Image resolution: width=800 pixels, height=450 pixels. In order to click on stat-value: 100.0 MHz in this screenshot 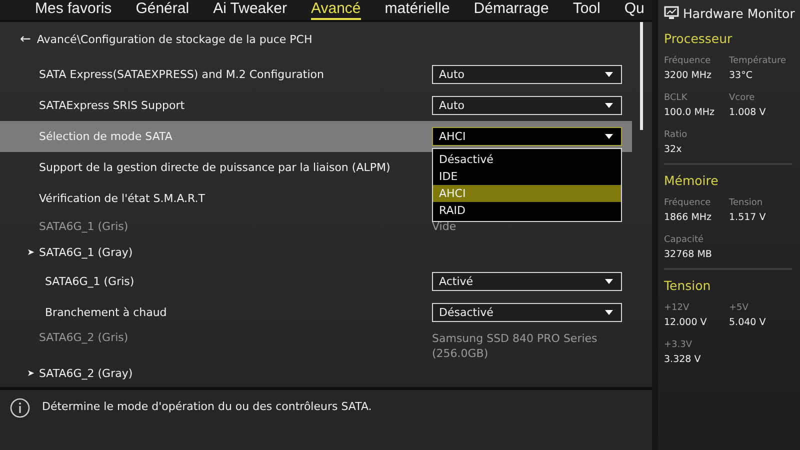, I will do `click(690, 112)`.